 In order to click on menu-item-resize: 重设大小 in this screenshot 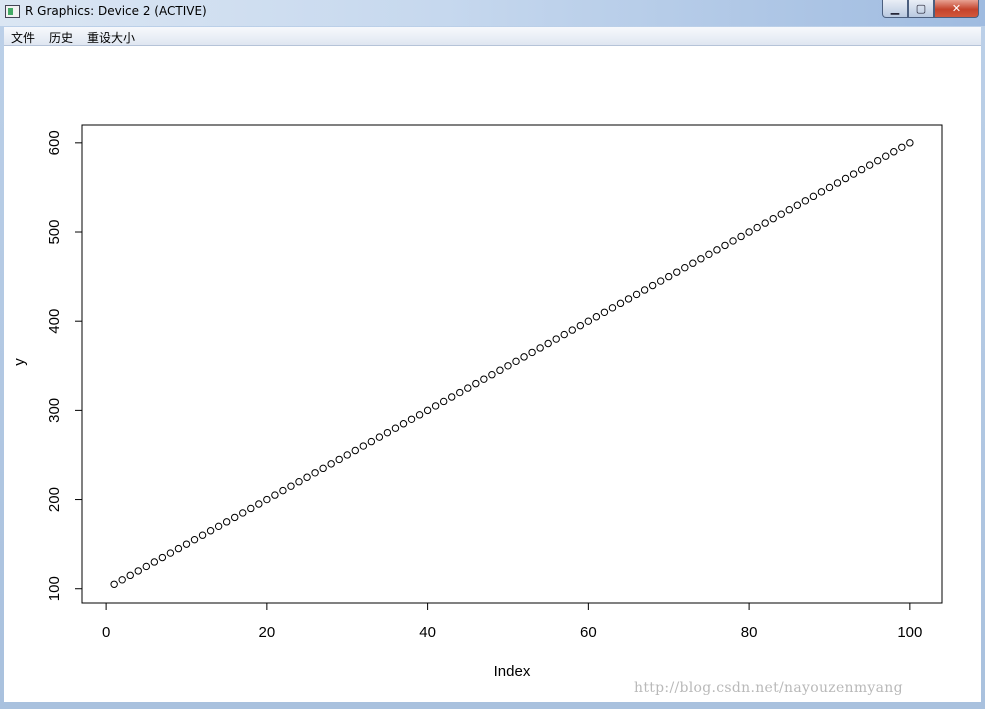, I will do `click(111, 37)`.